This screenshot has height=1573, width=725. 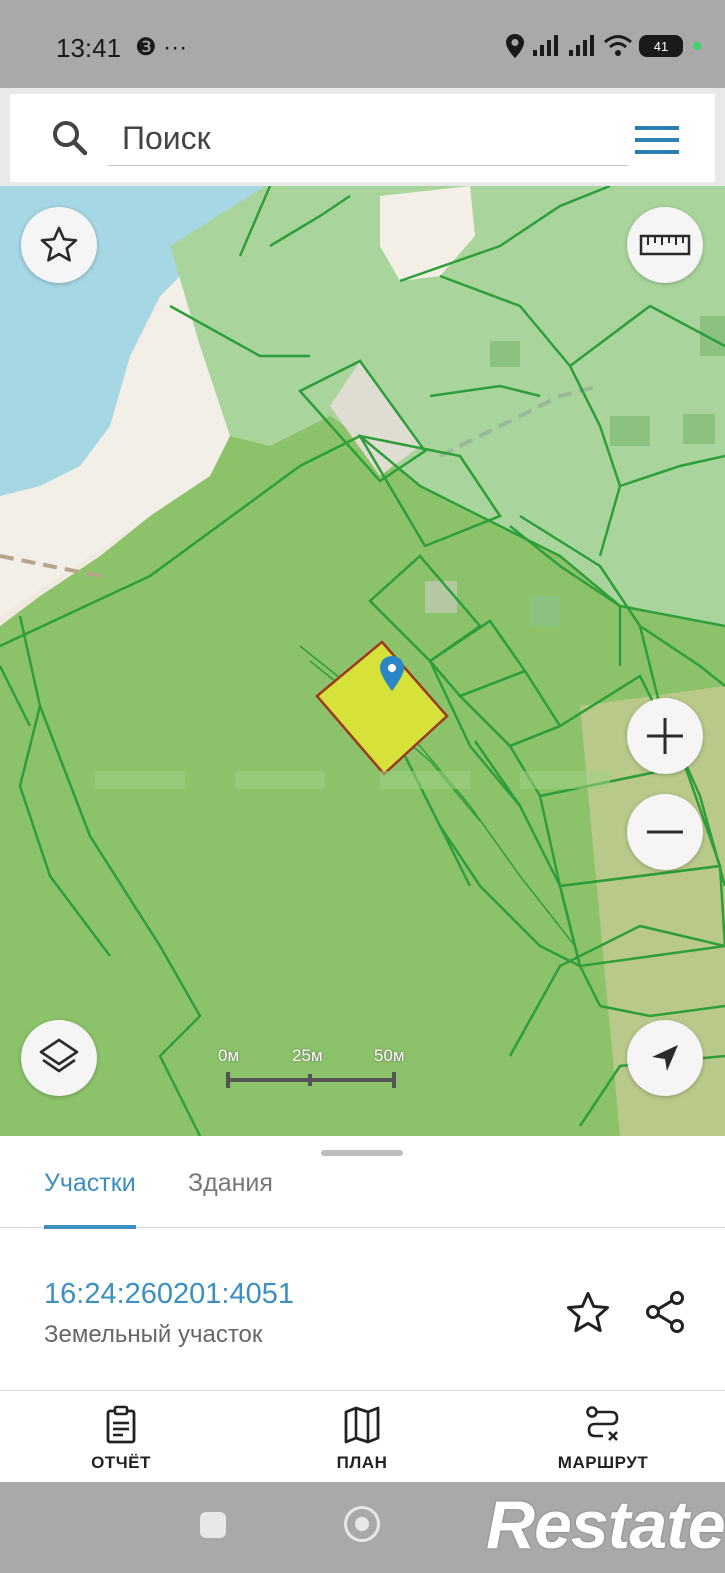 I want to click on scale-label-0: 0м, so click(x=229, y=1055).